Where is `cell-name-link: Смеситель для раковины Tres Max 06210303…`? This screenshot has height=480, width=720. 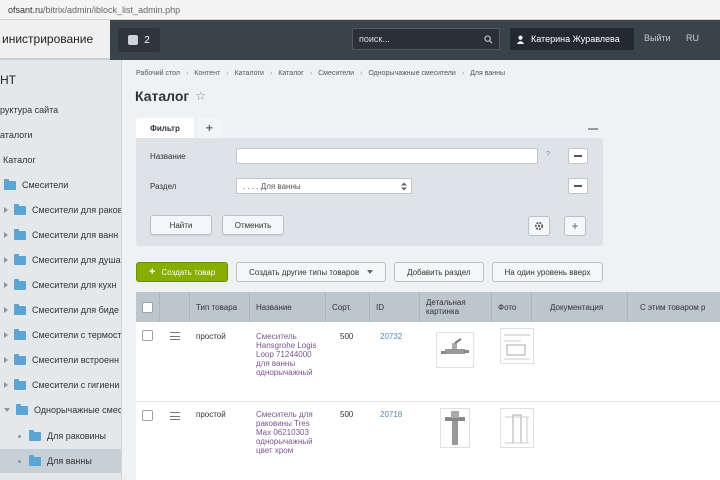 cell-name-link: Смеситель для раковины Tres Max 06210303… is located at coordinates (291, 432).